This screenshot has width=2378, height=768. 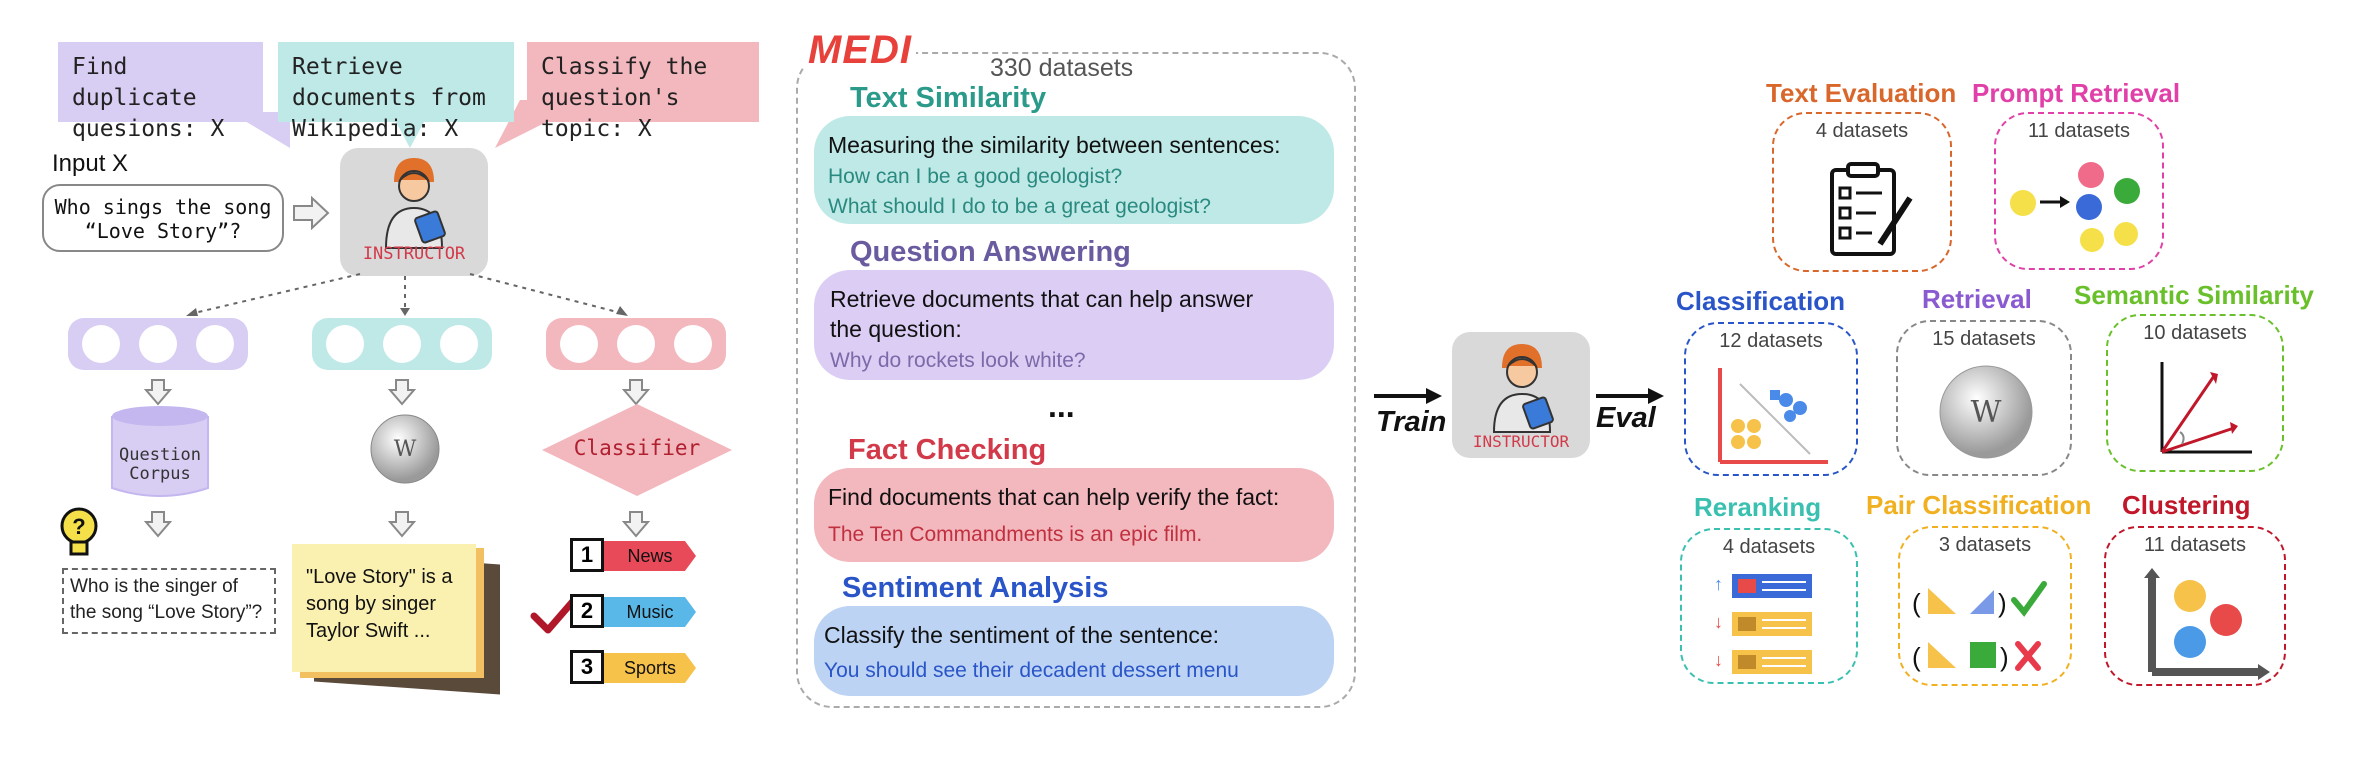 I want to click on eval-count: 3 datasets, so click(x=1985, y=545).